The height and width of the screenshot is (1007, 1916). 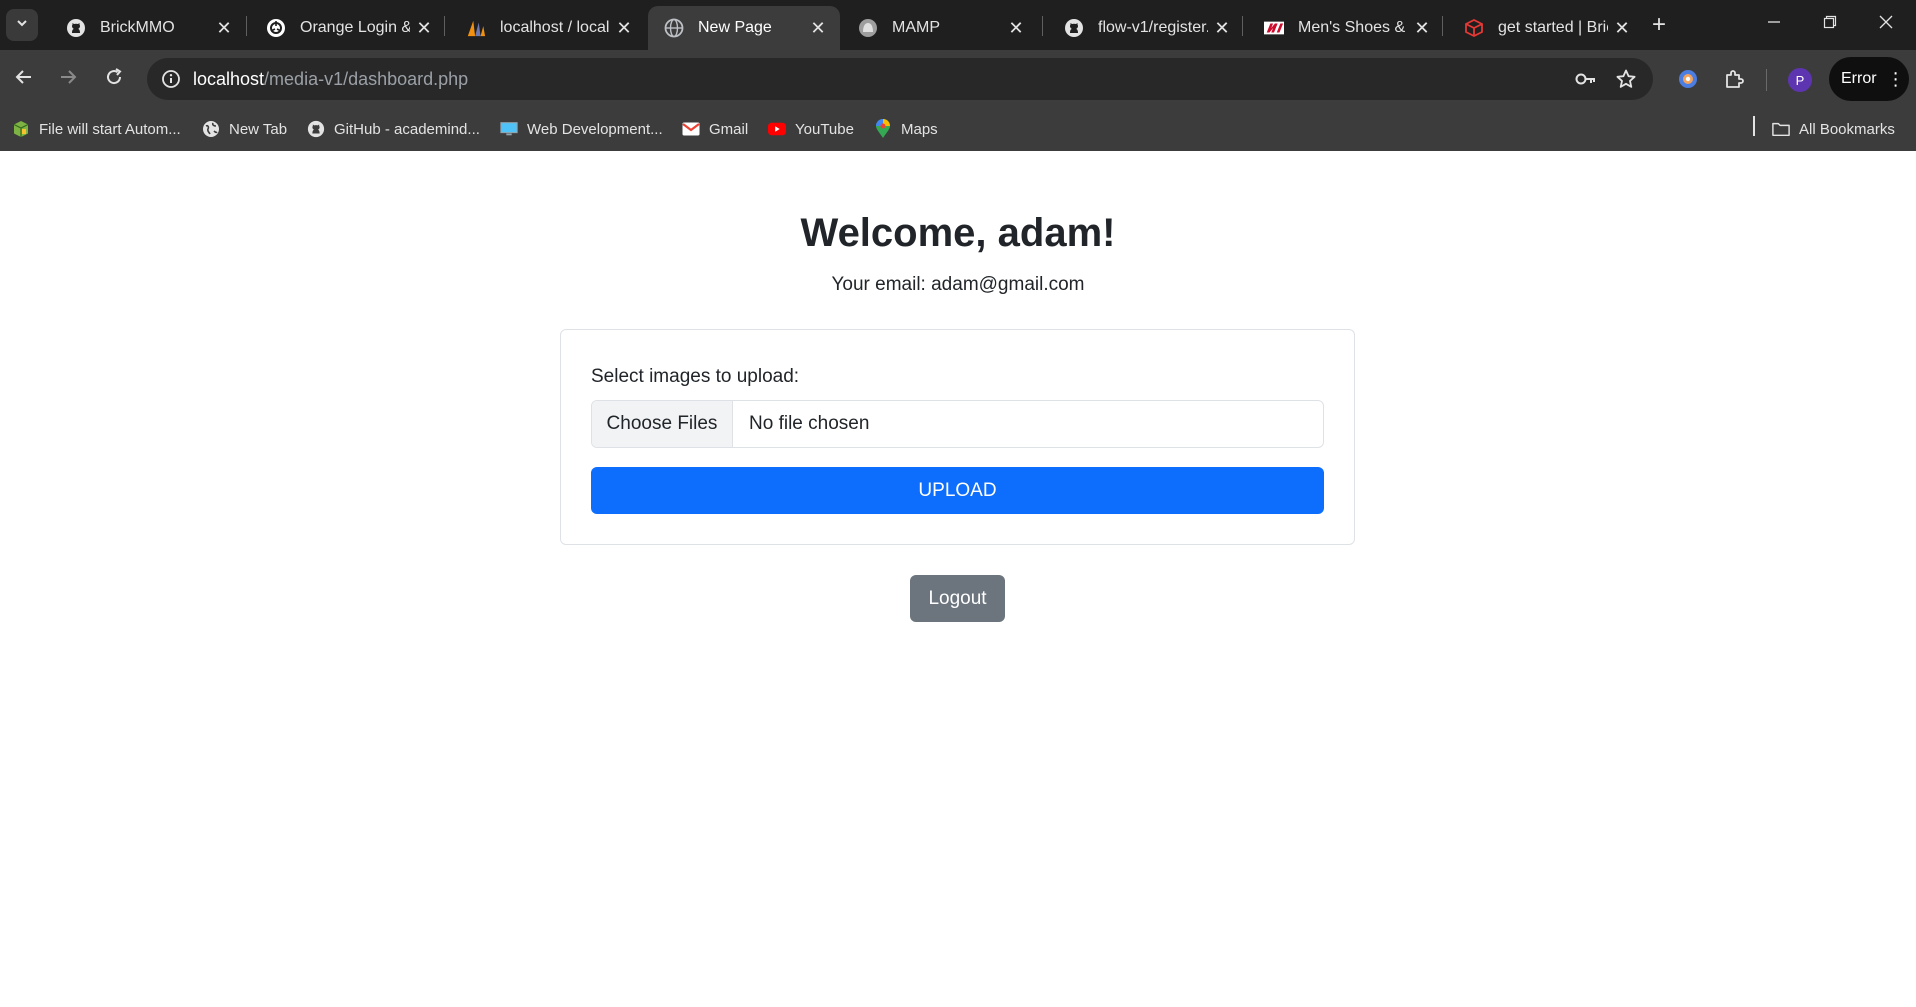 I want to click on reload-button, so click(x=114, y=79).